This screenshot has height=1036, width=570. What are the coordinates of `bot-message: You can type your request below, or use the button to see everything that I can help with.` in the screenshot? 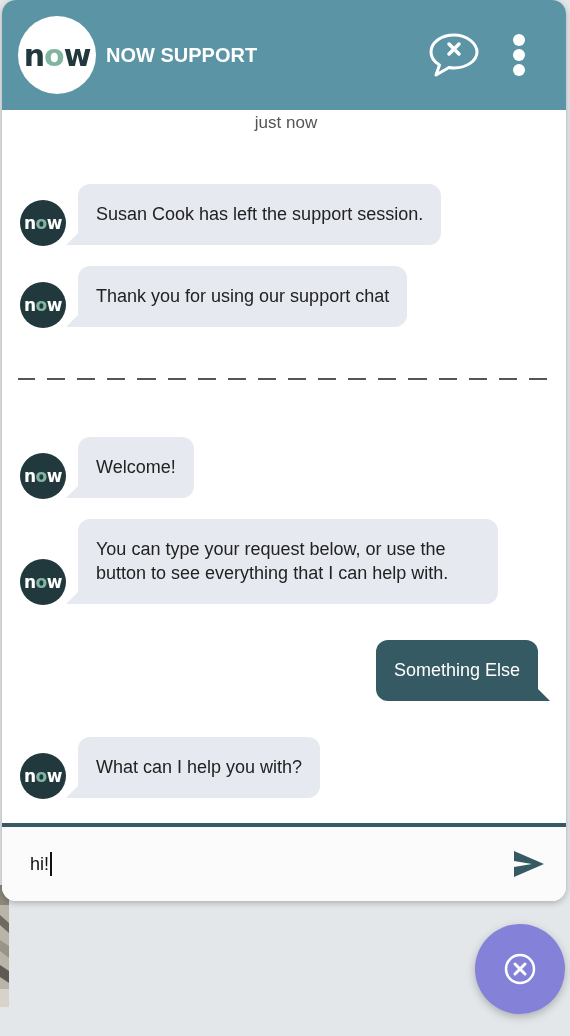 It's located at (282, 561).